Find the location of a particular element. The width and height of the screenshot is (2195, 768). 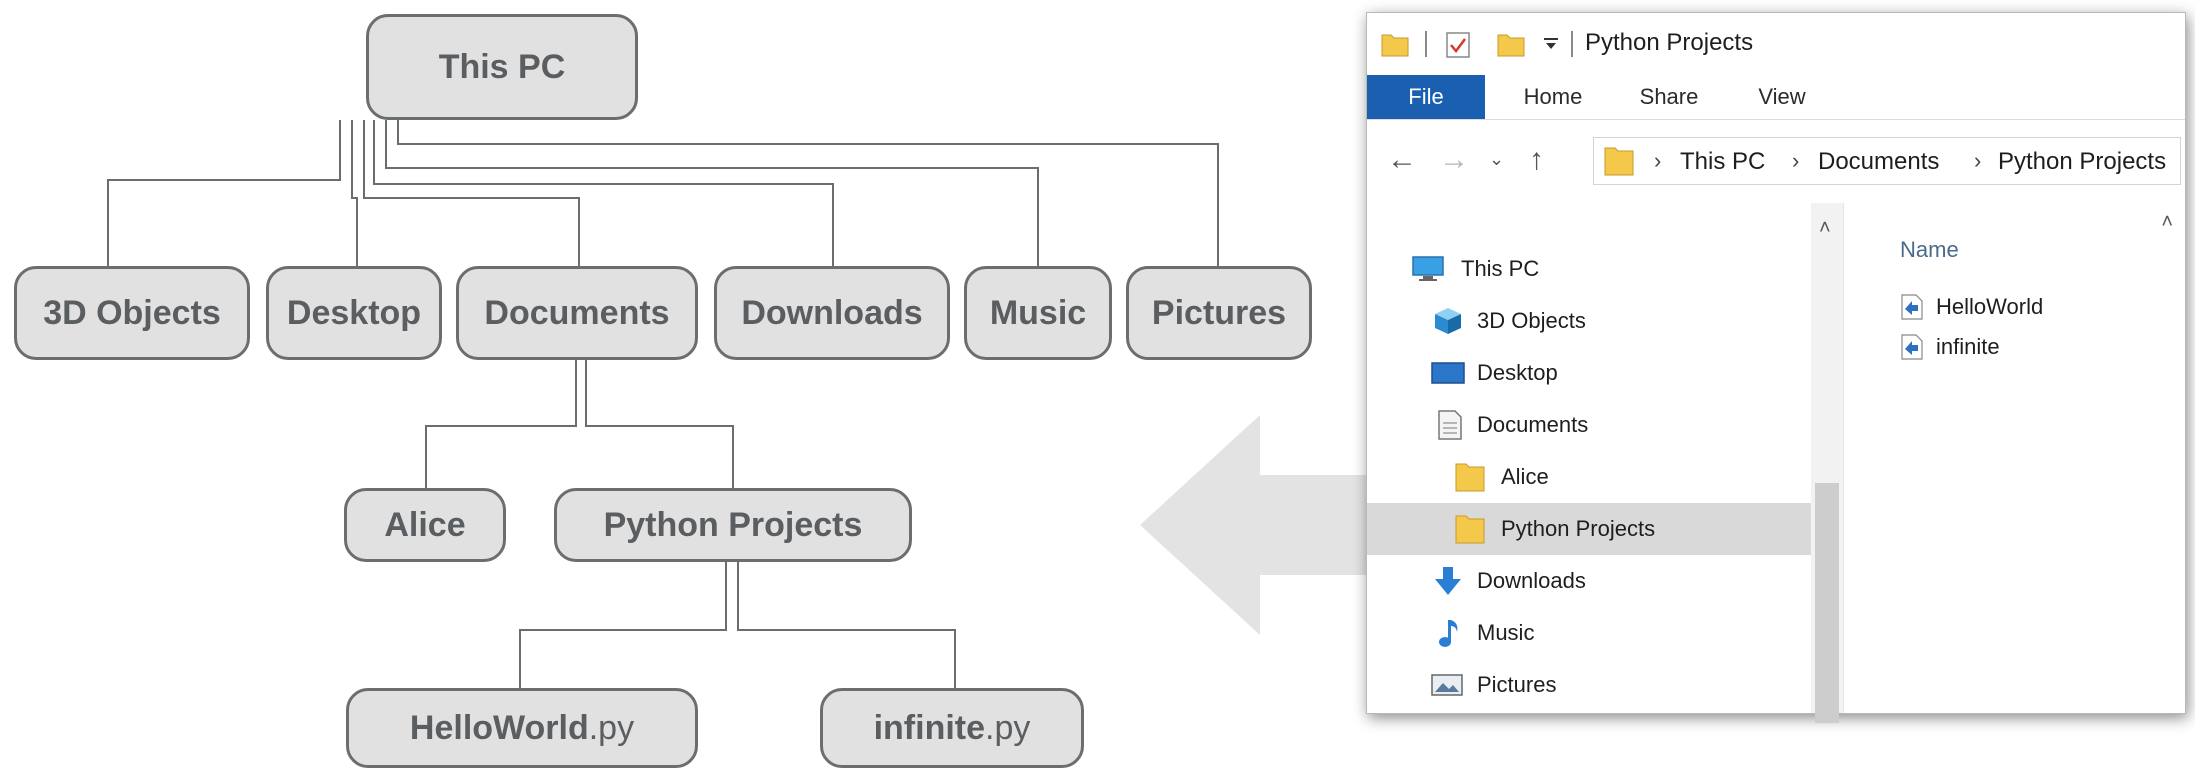

nav-item-downloads: Downloads is located at coordinates (1589, 581).